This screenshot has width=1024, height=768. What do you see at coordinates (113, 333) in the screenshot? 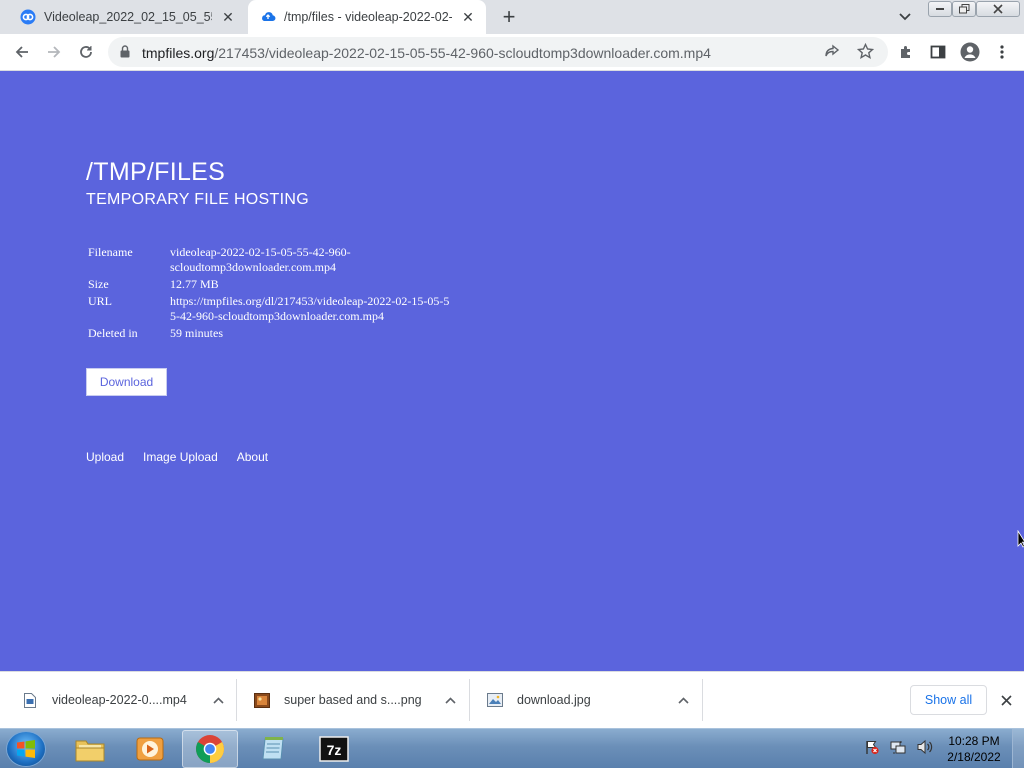
I see `deleted-label: Deleted in` at bounding box center [113, 333].